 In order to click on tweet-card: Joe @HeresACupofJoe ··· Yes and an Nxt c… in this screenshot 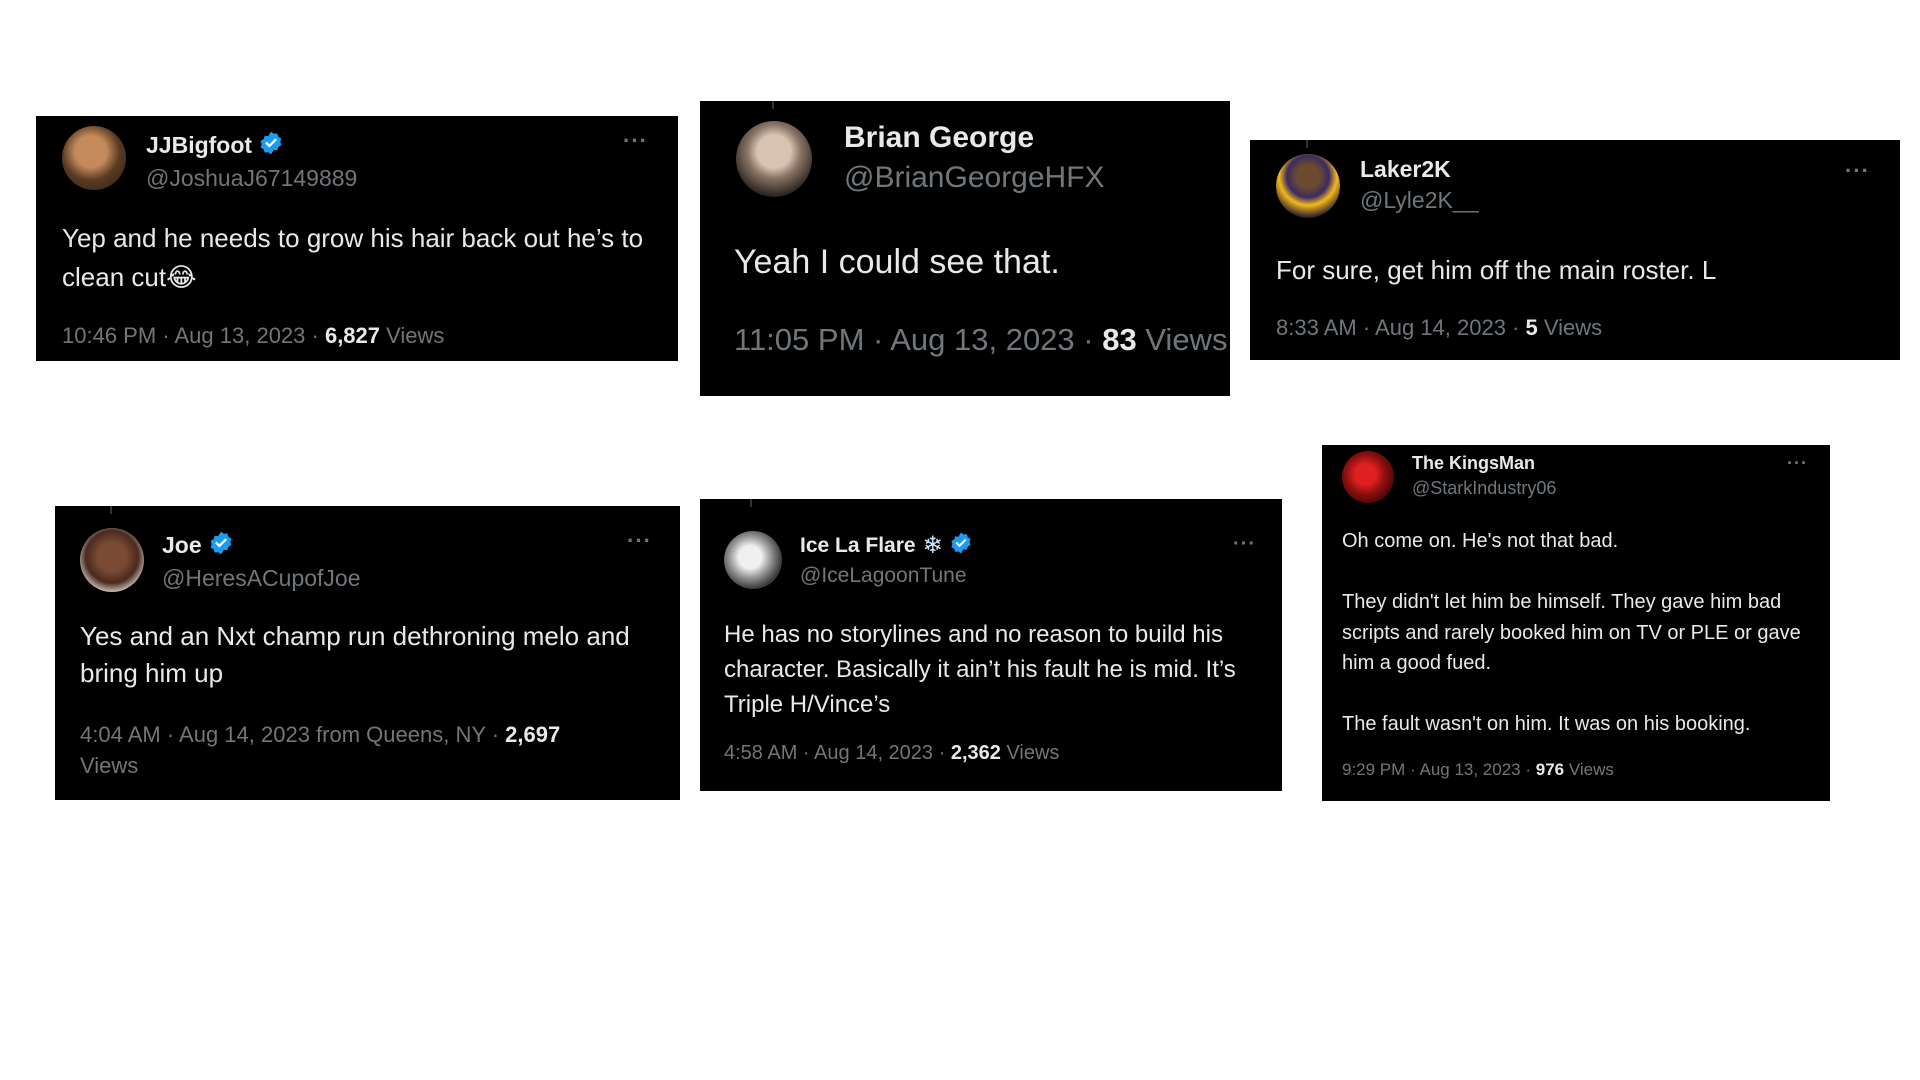, I will do `click(367, 653)`.